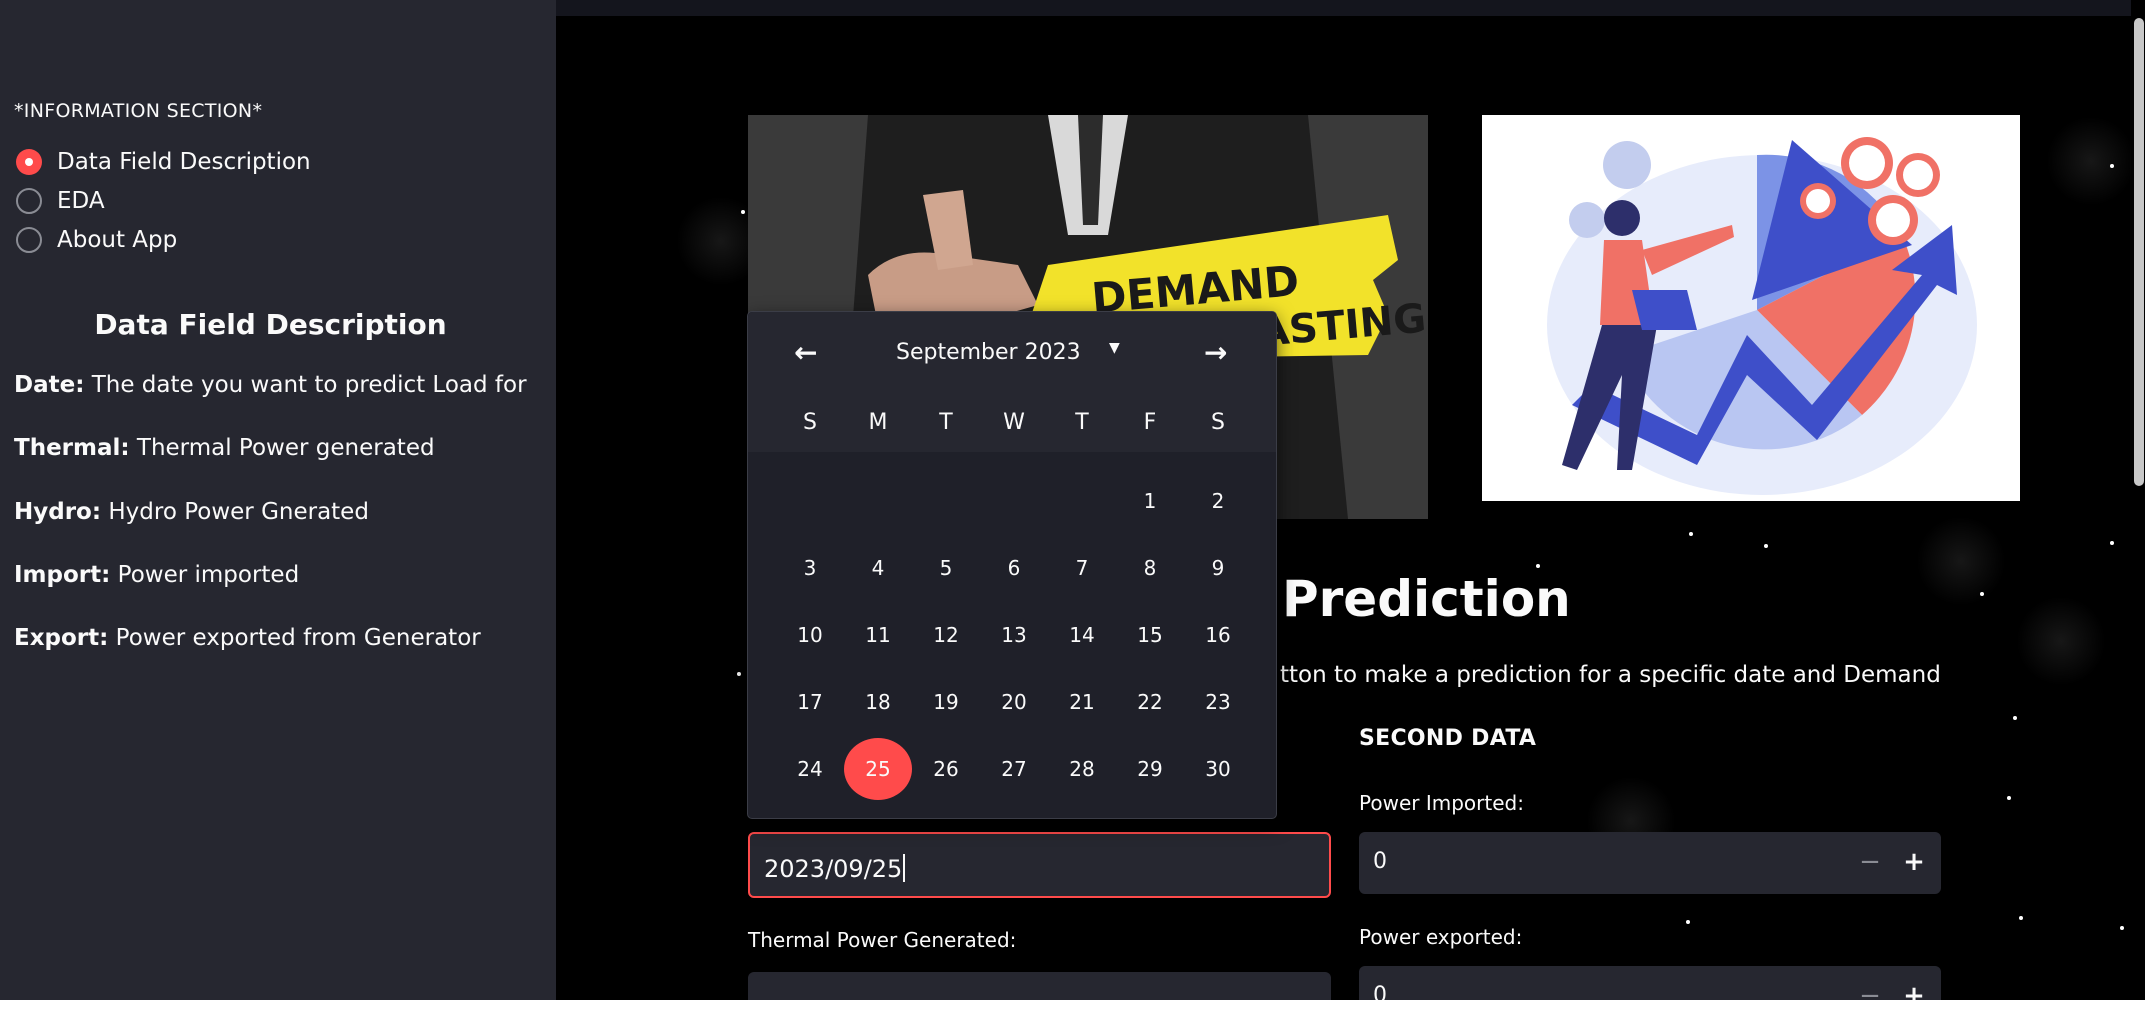 This screenshot has width=2145, height=1009. What do you see at coordinates (882, 940) in the screenshot?
I see `thermal-power-label: Thermal Power Generated:` at bounding box center [882, 940].